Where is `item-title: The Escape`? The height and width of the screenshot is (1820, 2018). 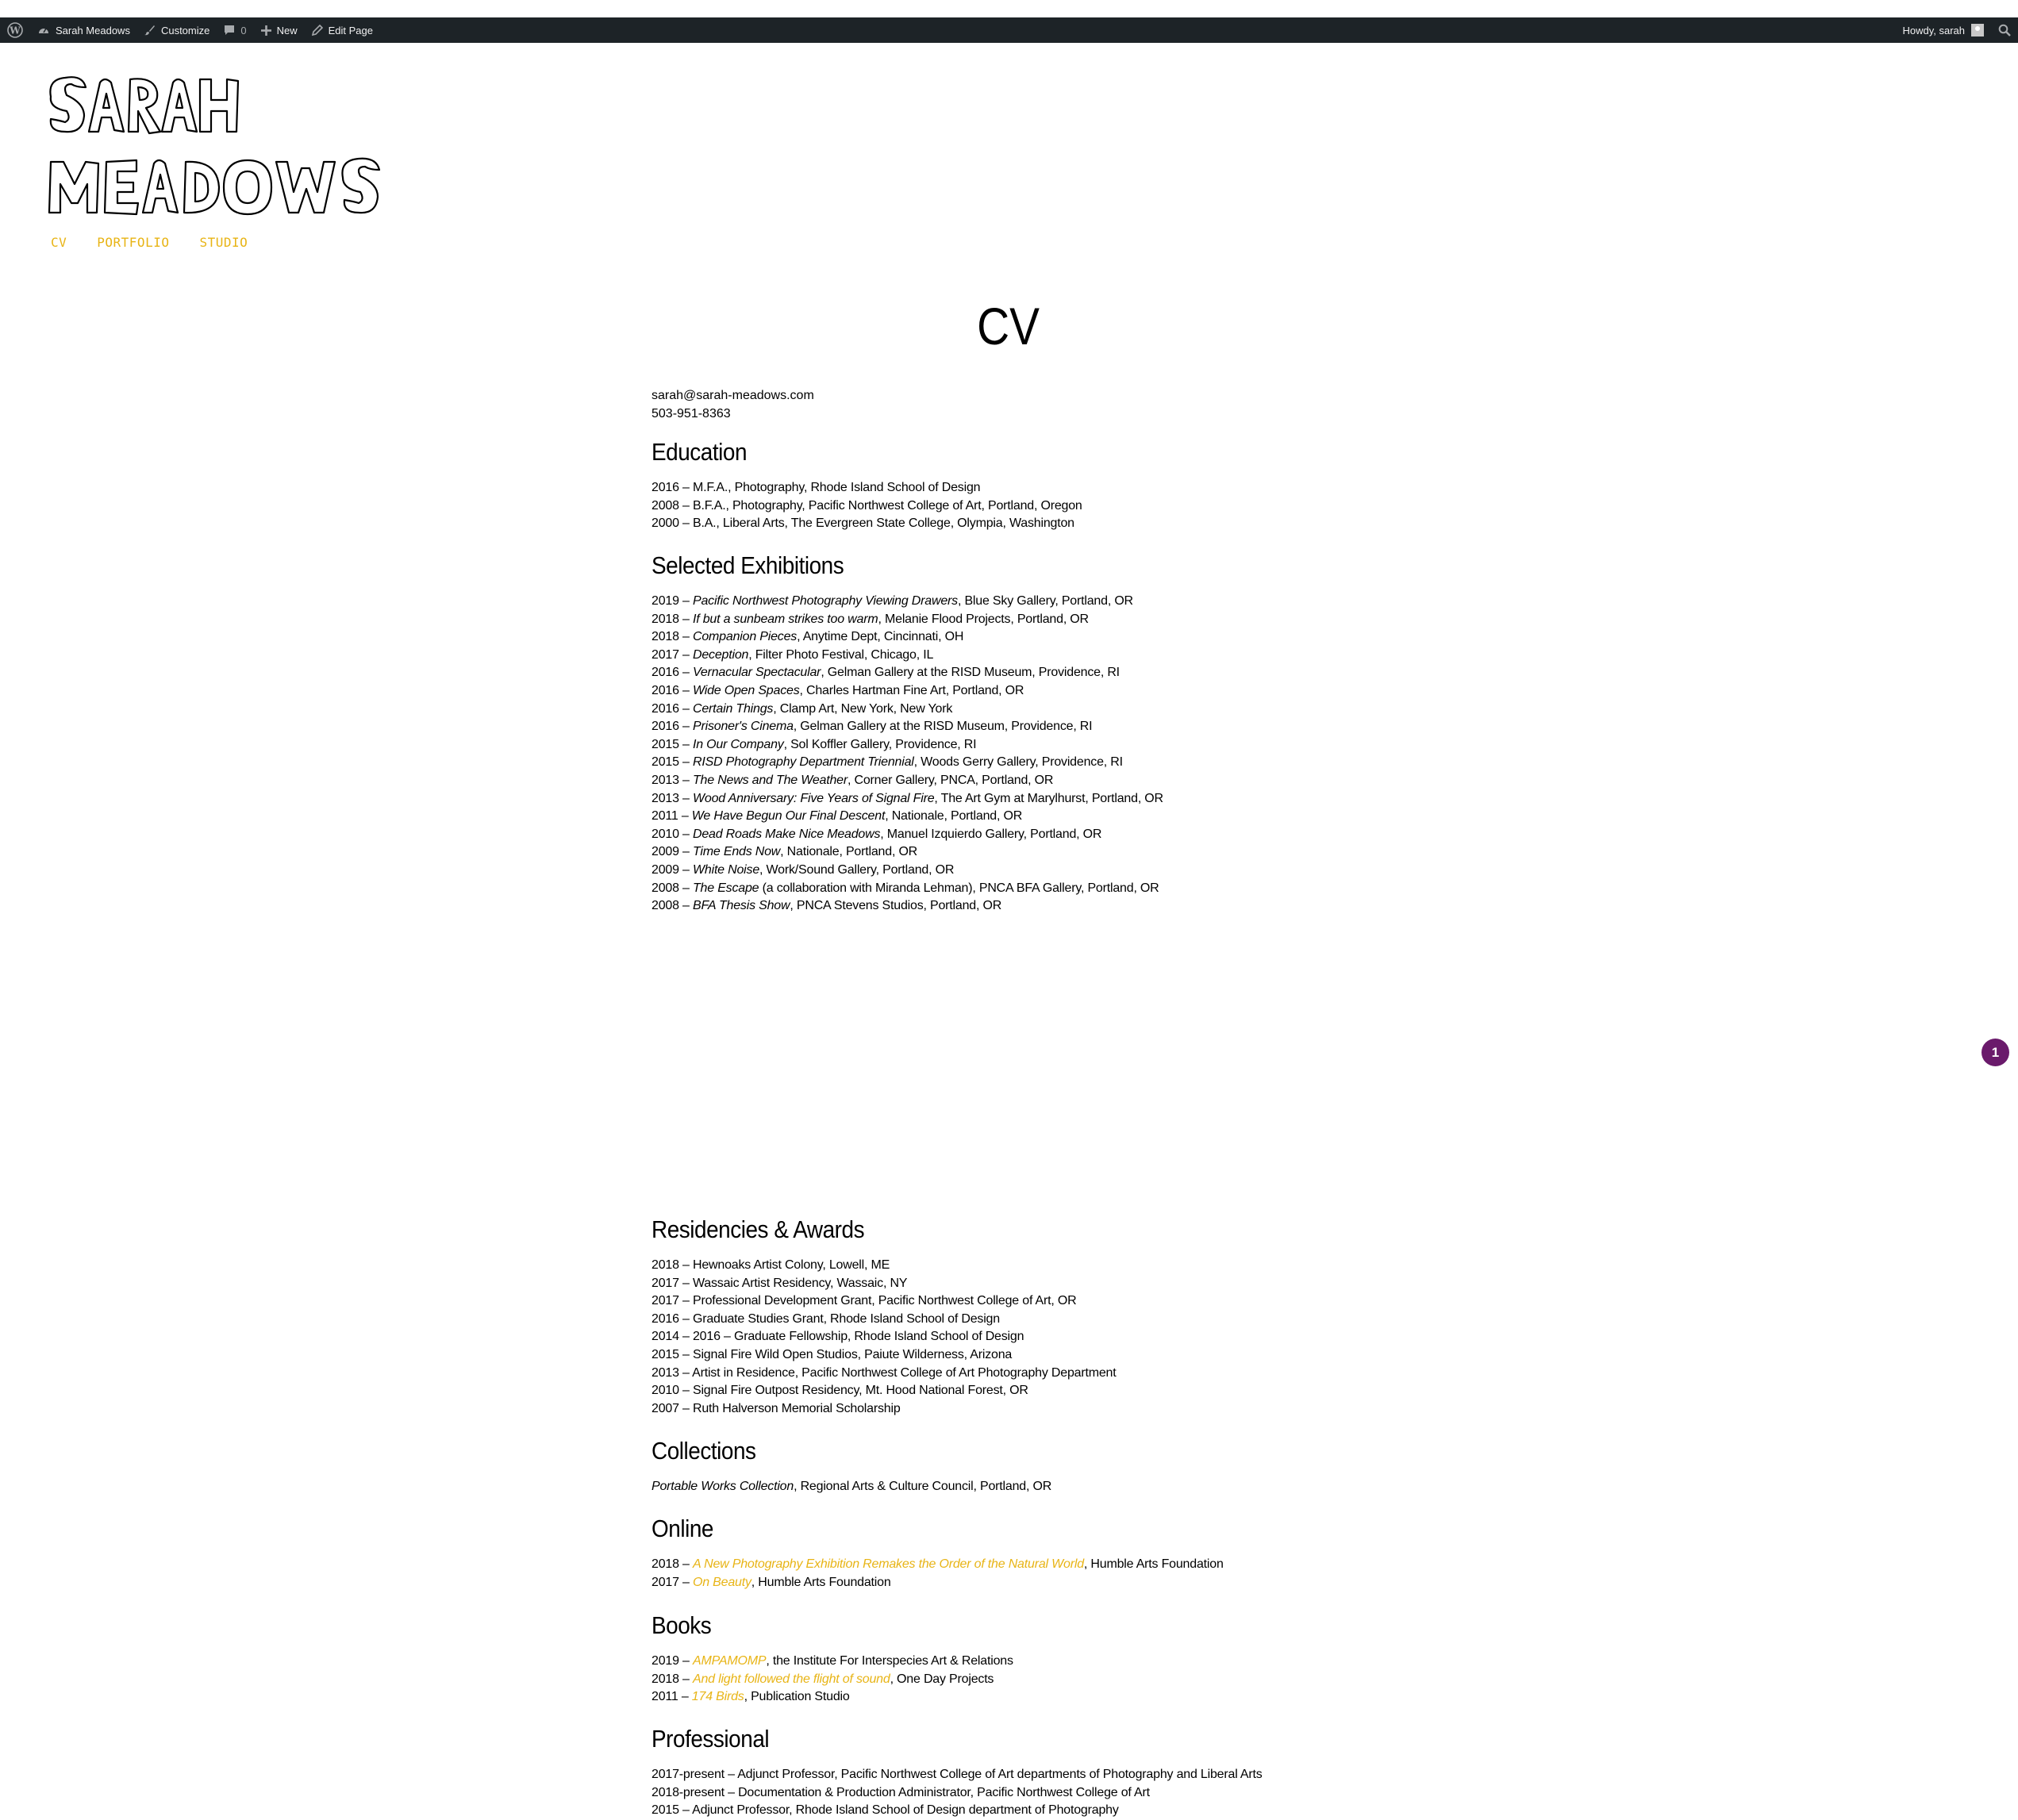 item-title: The Escape is located at coordinates (725, 888).